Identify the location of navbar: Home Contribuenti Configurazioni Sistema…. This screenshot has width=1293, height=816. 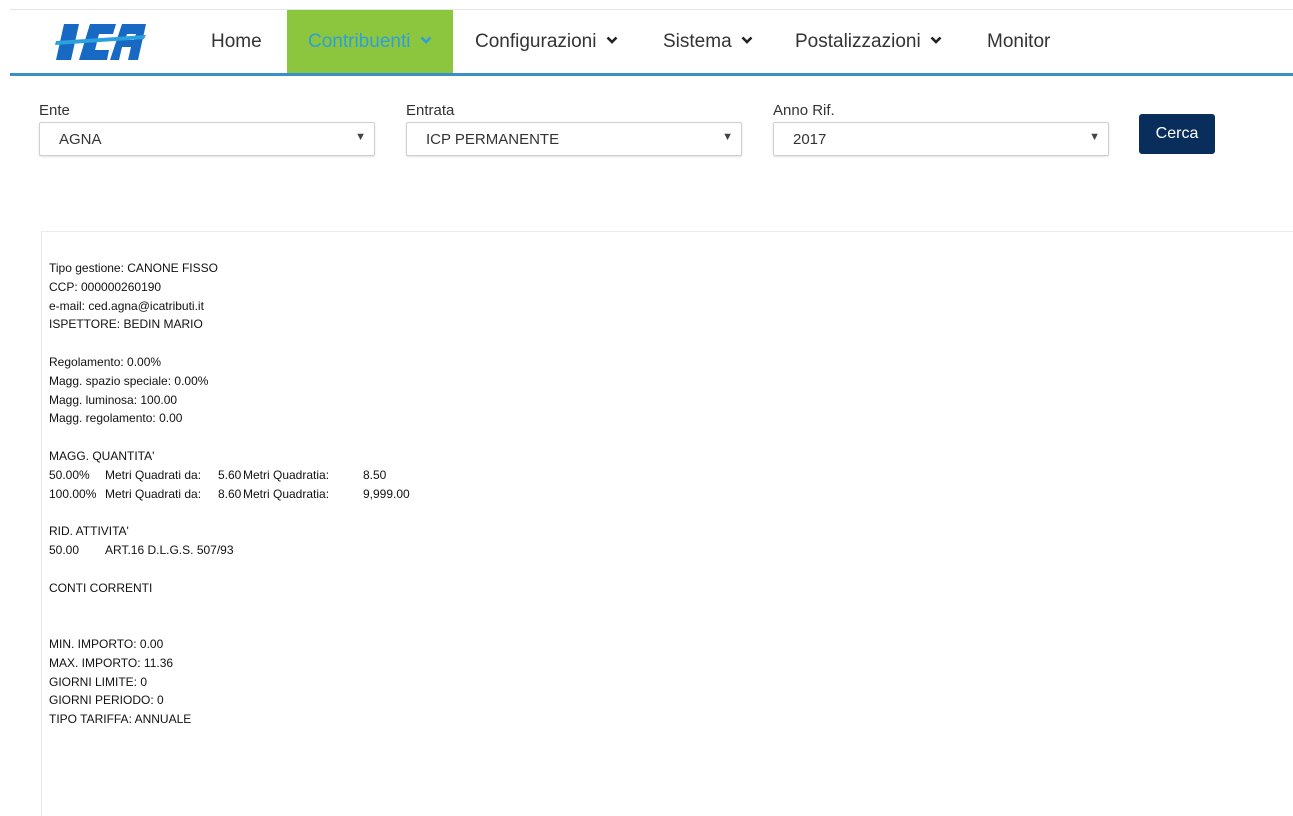
(651, 43).